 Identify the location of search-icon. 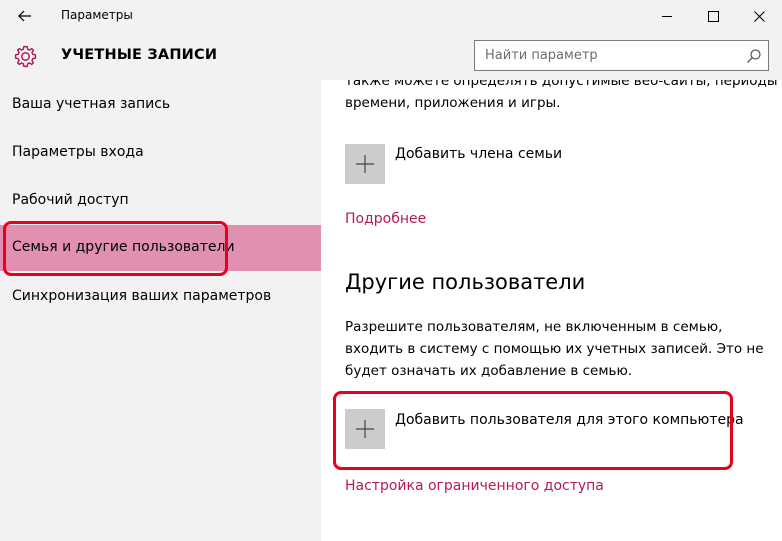
(754, 56).